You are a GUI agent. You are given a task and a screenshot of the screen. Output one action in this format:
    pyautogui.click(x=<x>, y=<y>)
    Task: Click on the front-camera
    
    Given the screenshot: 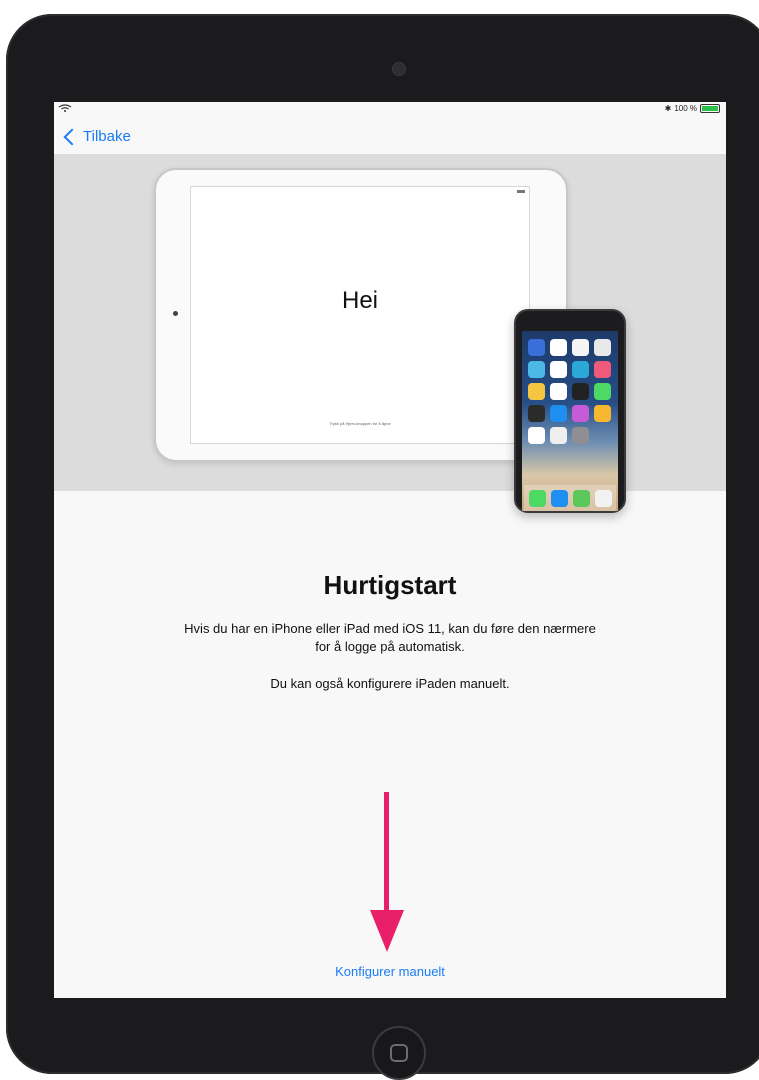 What is the action you would take?
    pyautogui.click(x=399, y=69)
    